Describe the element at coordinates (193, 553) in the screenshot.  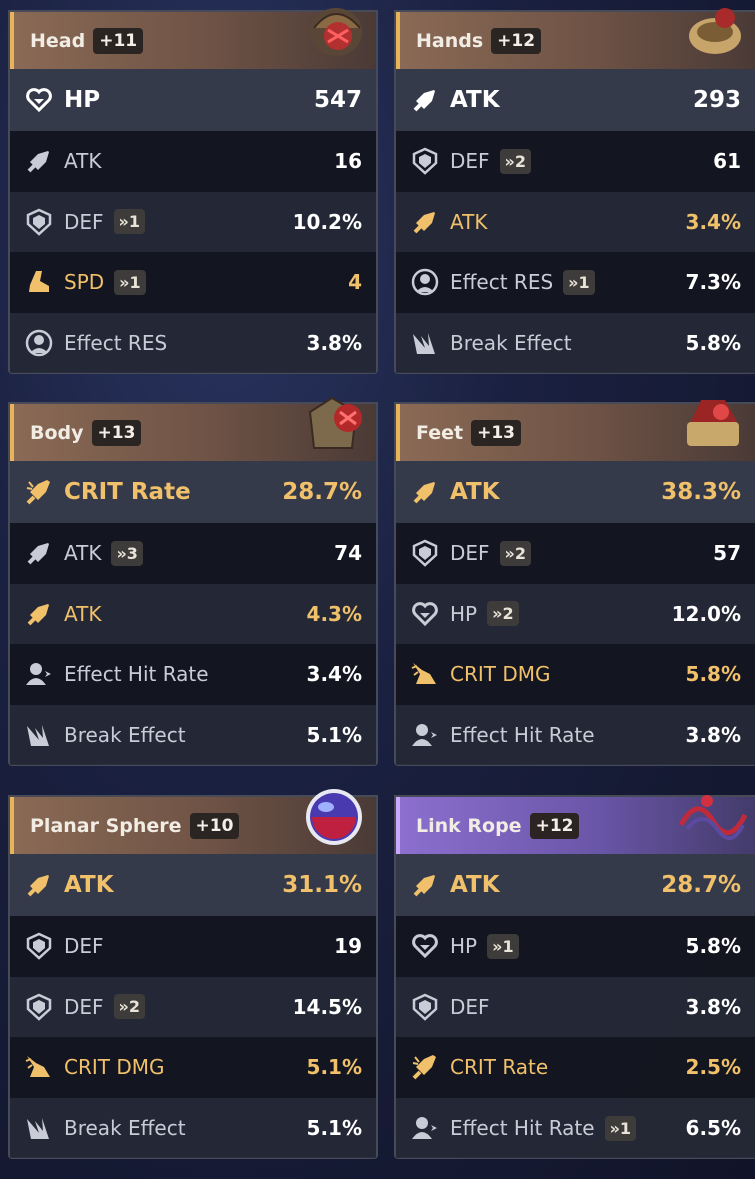
I see `substat-row: ATK »3 74` at that location.